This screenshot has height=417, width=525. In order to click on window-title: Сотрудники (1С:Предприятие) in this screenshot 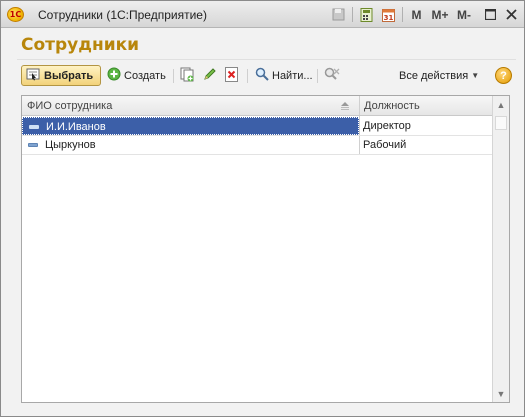, I will do `click(122, 15)`.